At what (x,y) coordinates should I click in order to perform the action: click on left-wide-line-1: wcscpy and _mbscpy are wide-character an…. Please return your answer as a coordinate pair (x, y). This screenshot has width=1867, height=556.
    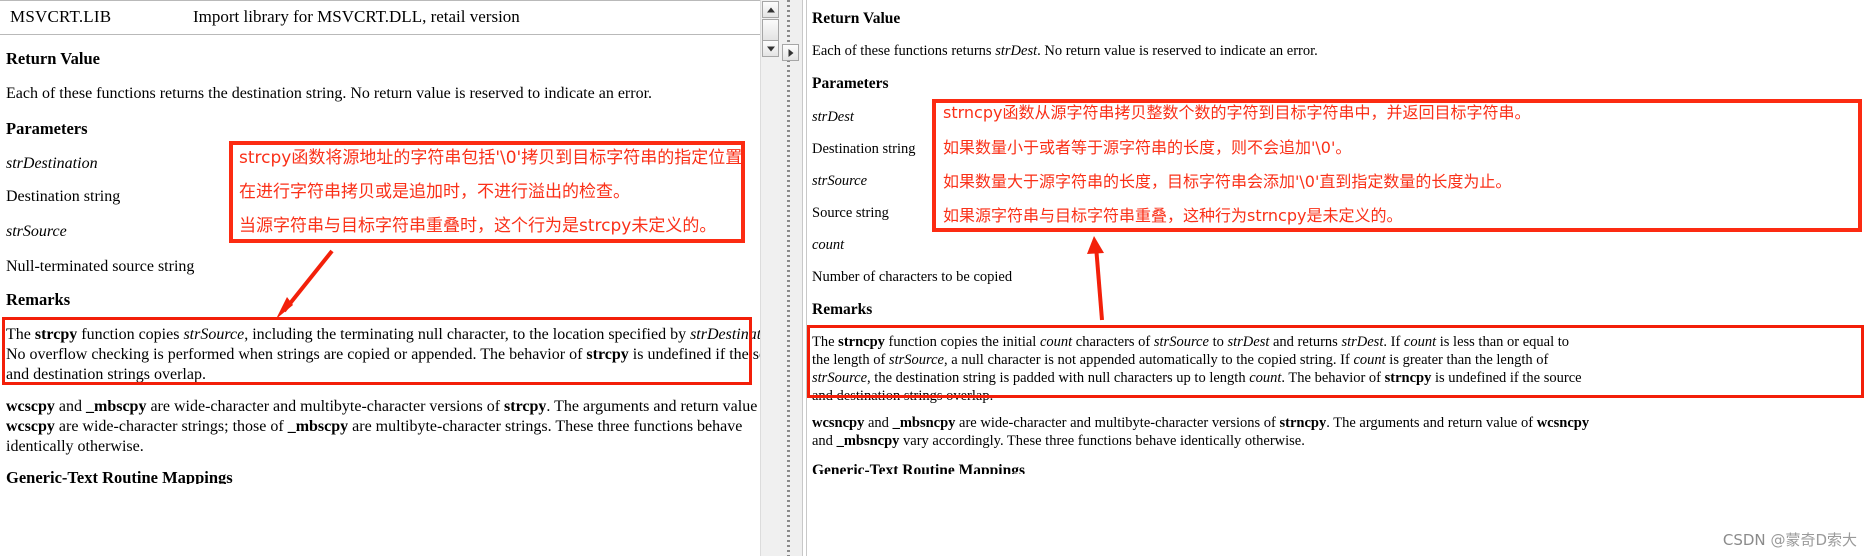
    Looking at the image, I should click on (383, 407).